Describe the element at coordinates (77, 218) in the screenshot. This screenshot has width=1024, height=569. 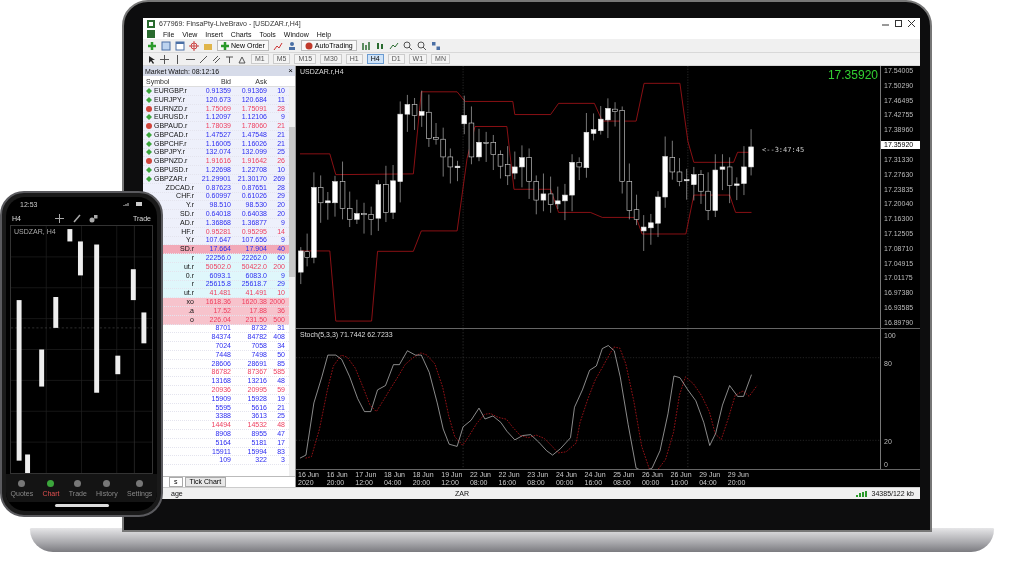
I see `pen-icon` at that location.